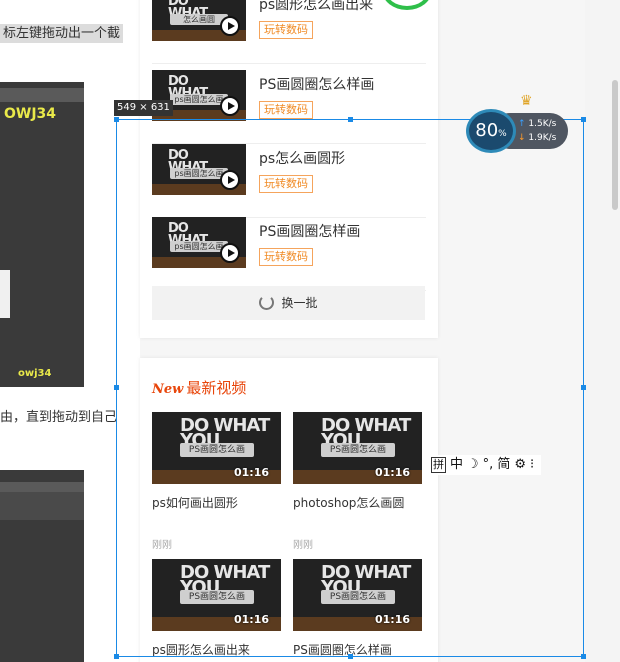 This screenshot has width=620, height=662. Describe the element at coordinates (491, 131) in the screenshot. I see `memory-usage-gauge: 80%` at that location.